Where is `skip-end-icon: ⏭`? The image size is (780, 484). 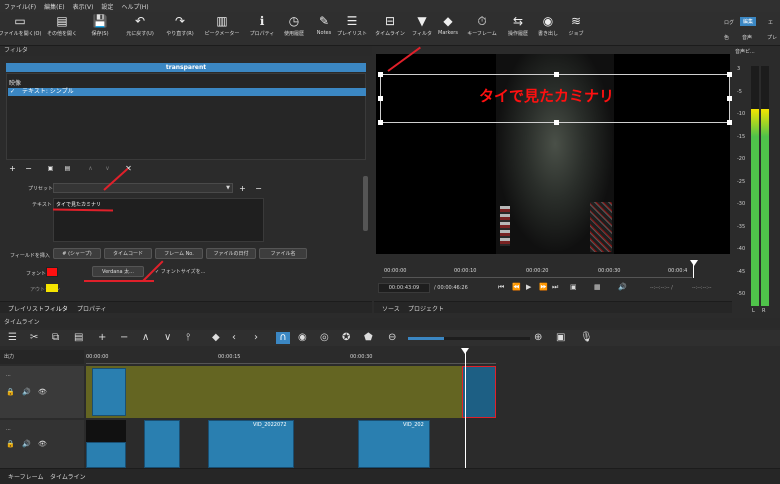 skip-end-icon: ⏭ is located at coordinates (555, 287).